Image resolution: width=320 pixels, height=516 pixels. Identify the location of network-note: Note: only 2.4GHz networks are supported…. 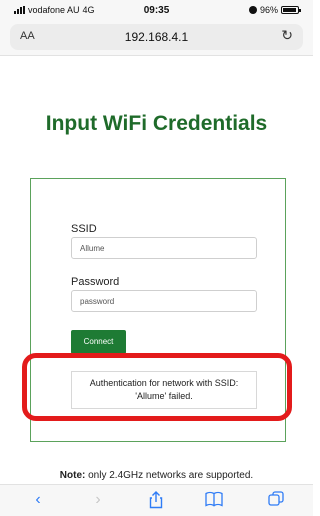
(156, 475).